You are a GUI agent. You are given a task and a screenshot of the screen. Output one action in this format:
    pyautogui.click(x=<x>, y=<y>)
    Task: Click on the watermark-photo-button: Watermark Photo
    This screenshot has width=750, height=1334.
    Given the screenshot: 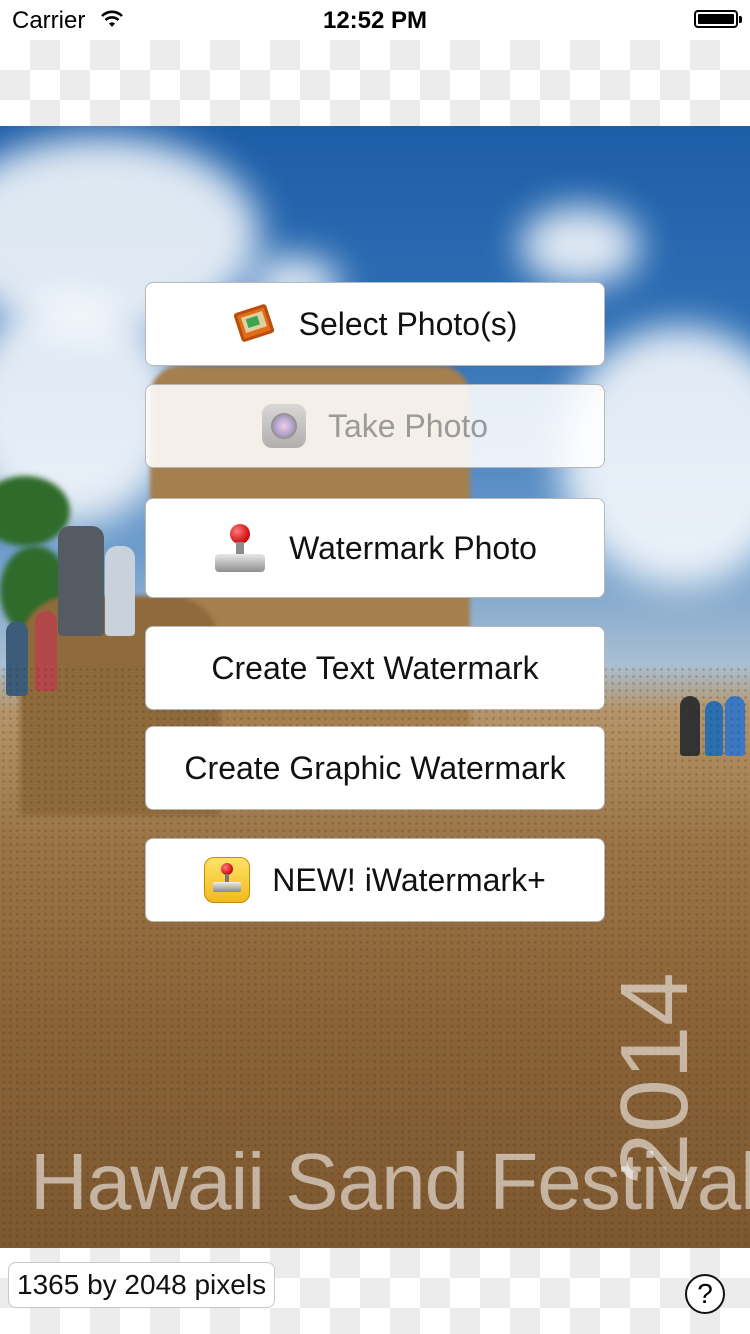 What is the action you would take?
    pyautogui.click(x=375, y=548)
    